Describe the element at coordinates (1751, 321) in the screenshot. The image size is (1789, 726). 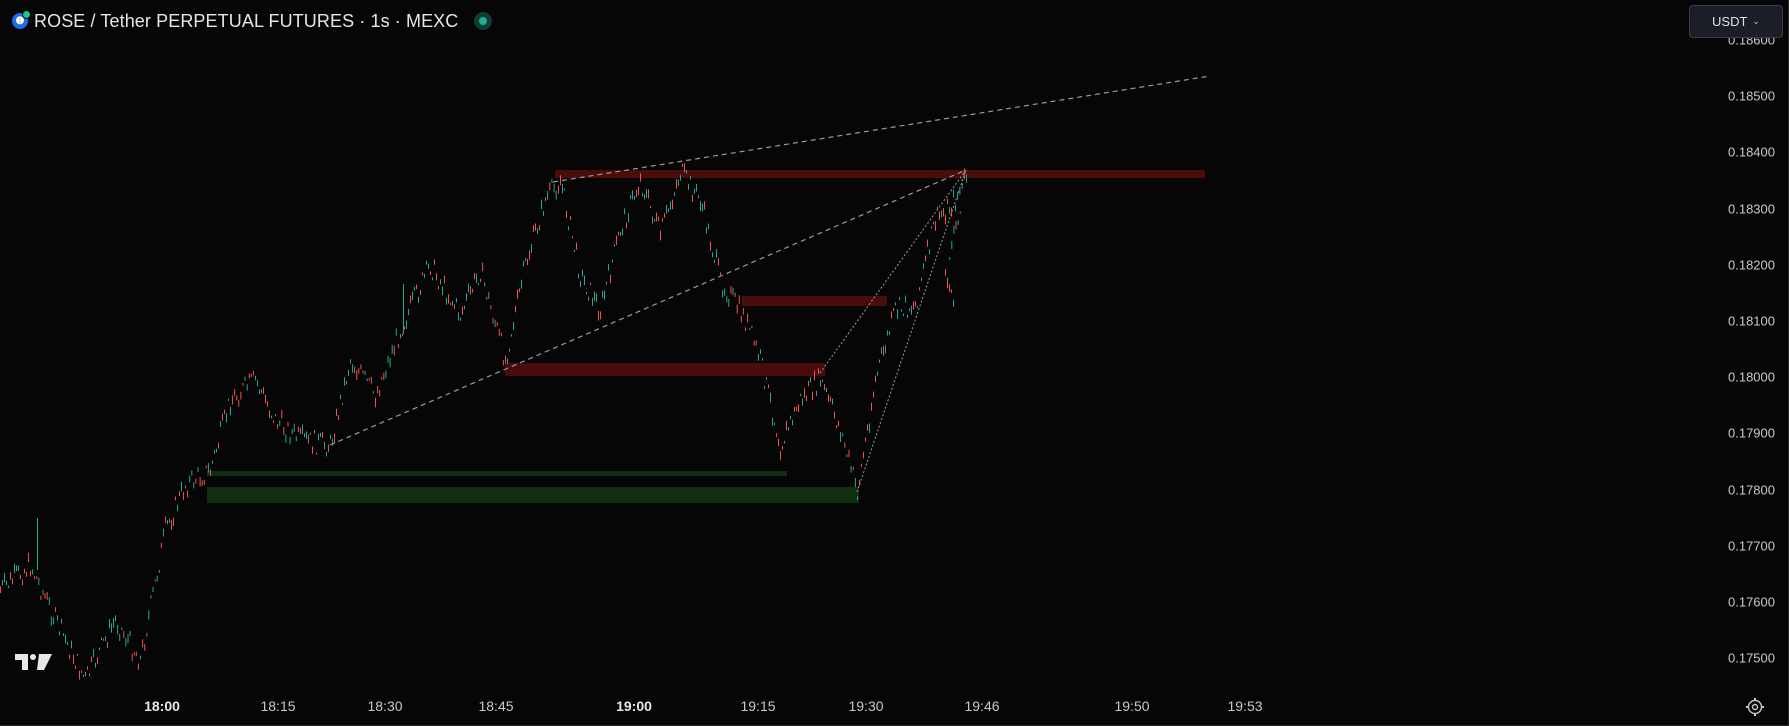
I see `price-tick-label: 0.18100` at that location.